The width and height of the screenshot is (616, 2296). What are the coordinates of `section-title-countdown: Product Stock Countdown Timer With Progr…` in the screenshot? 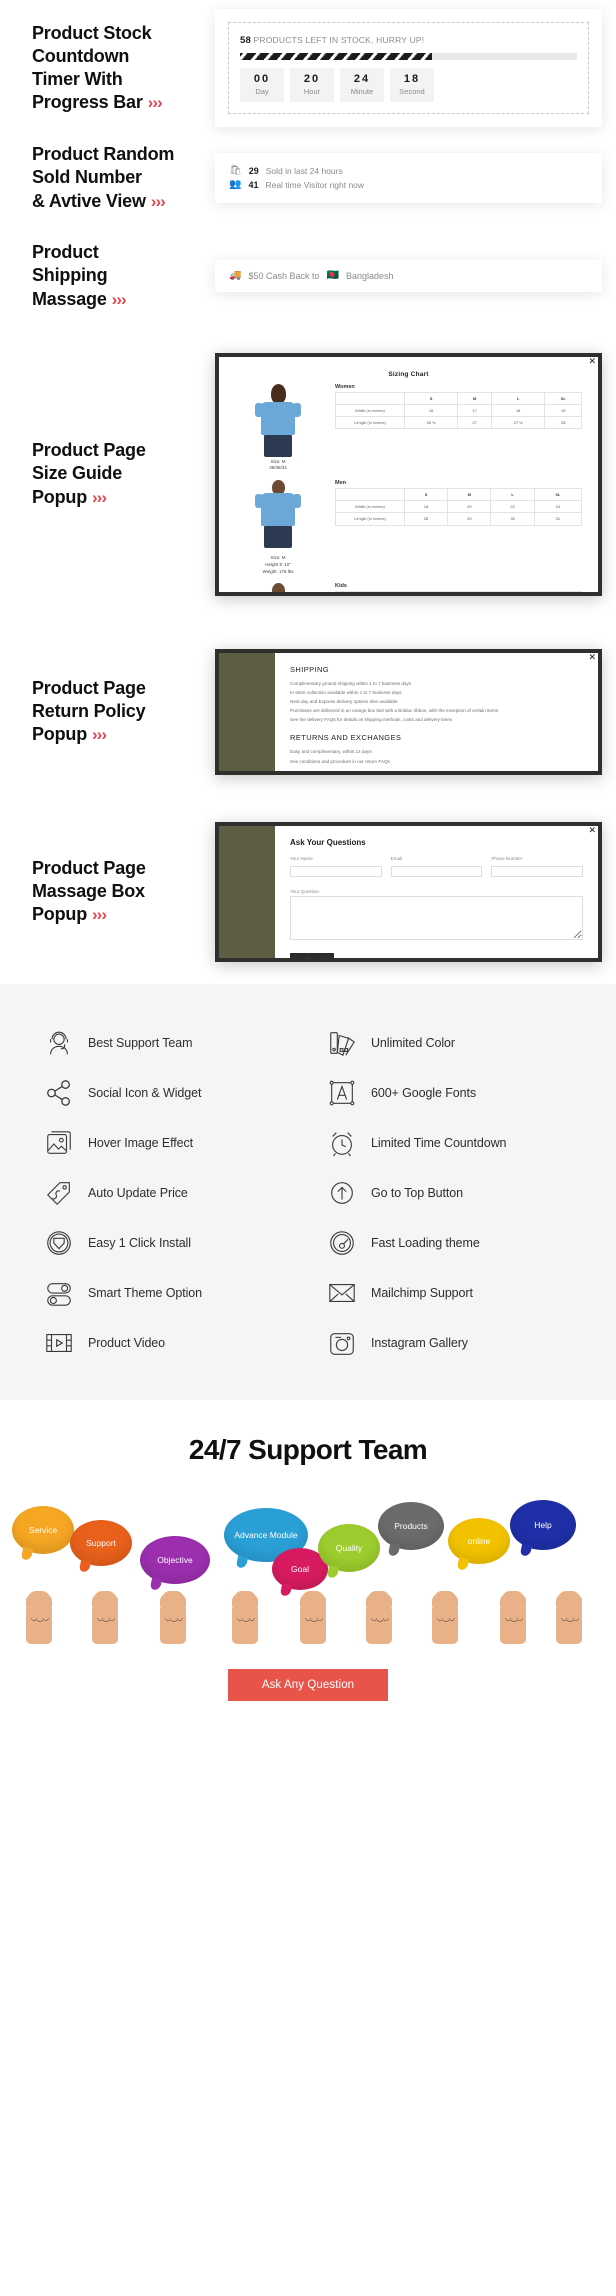 It's located at (107, 68).